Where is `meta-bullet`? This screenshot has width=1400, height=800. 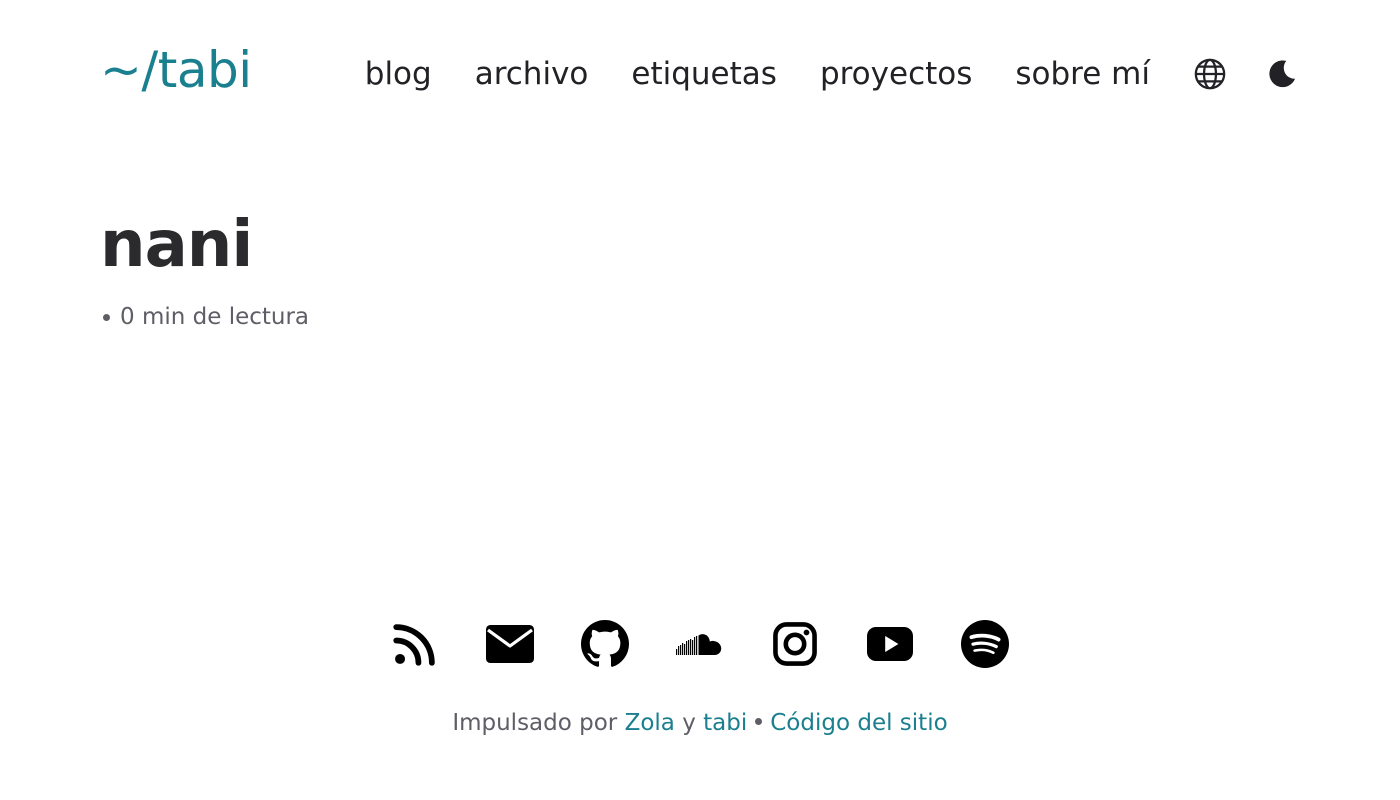 meta-bullet is located at coordinates (106, 317).